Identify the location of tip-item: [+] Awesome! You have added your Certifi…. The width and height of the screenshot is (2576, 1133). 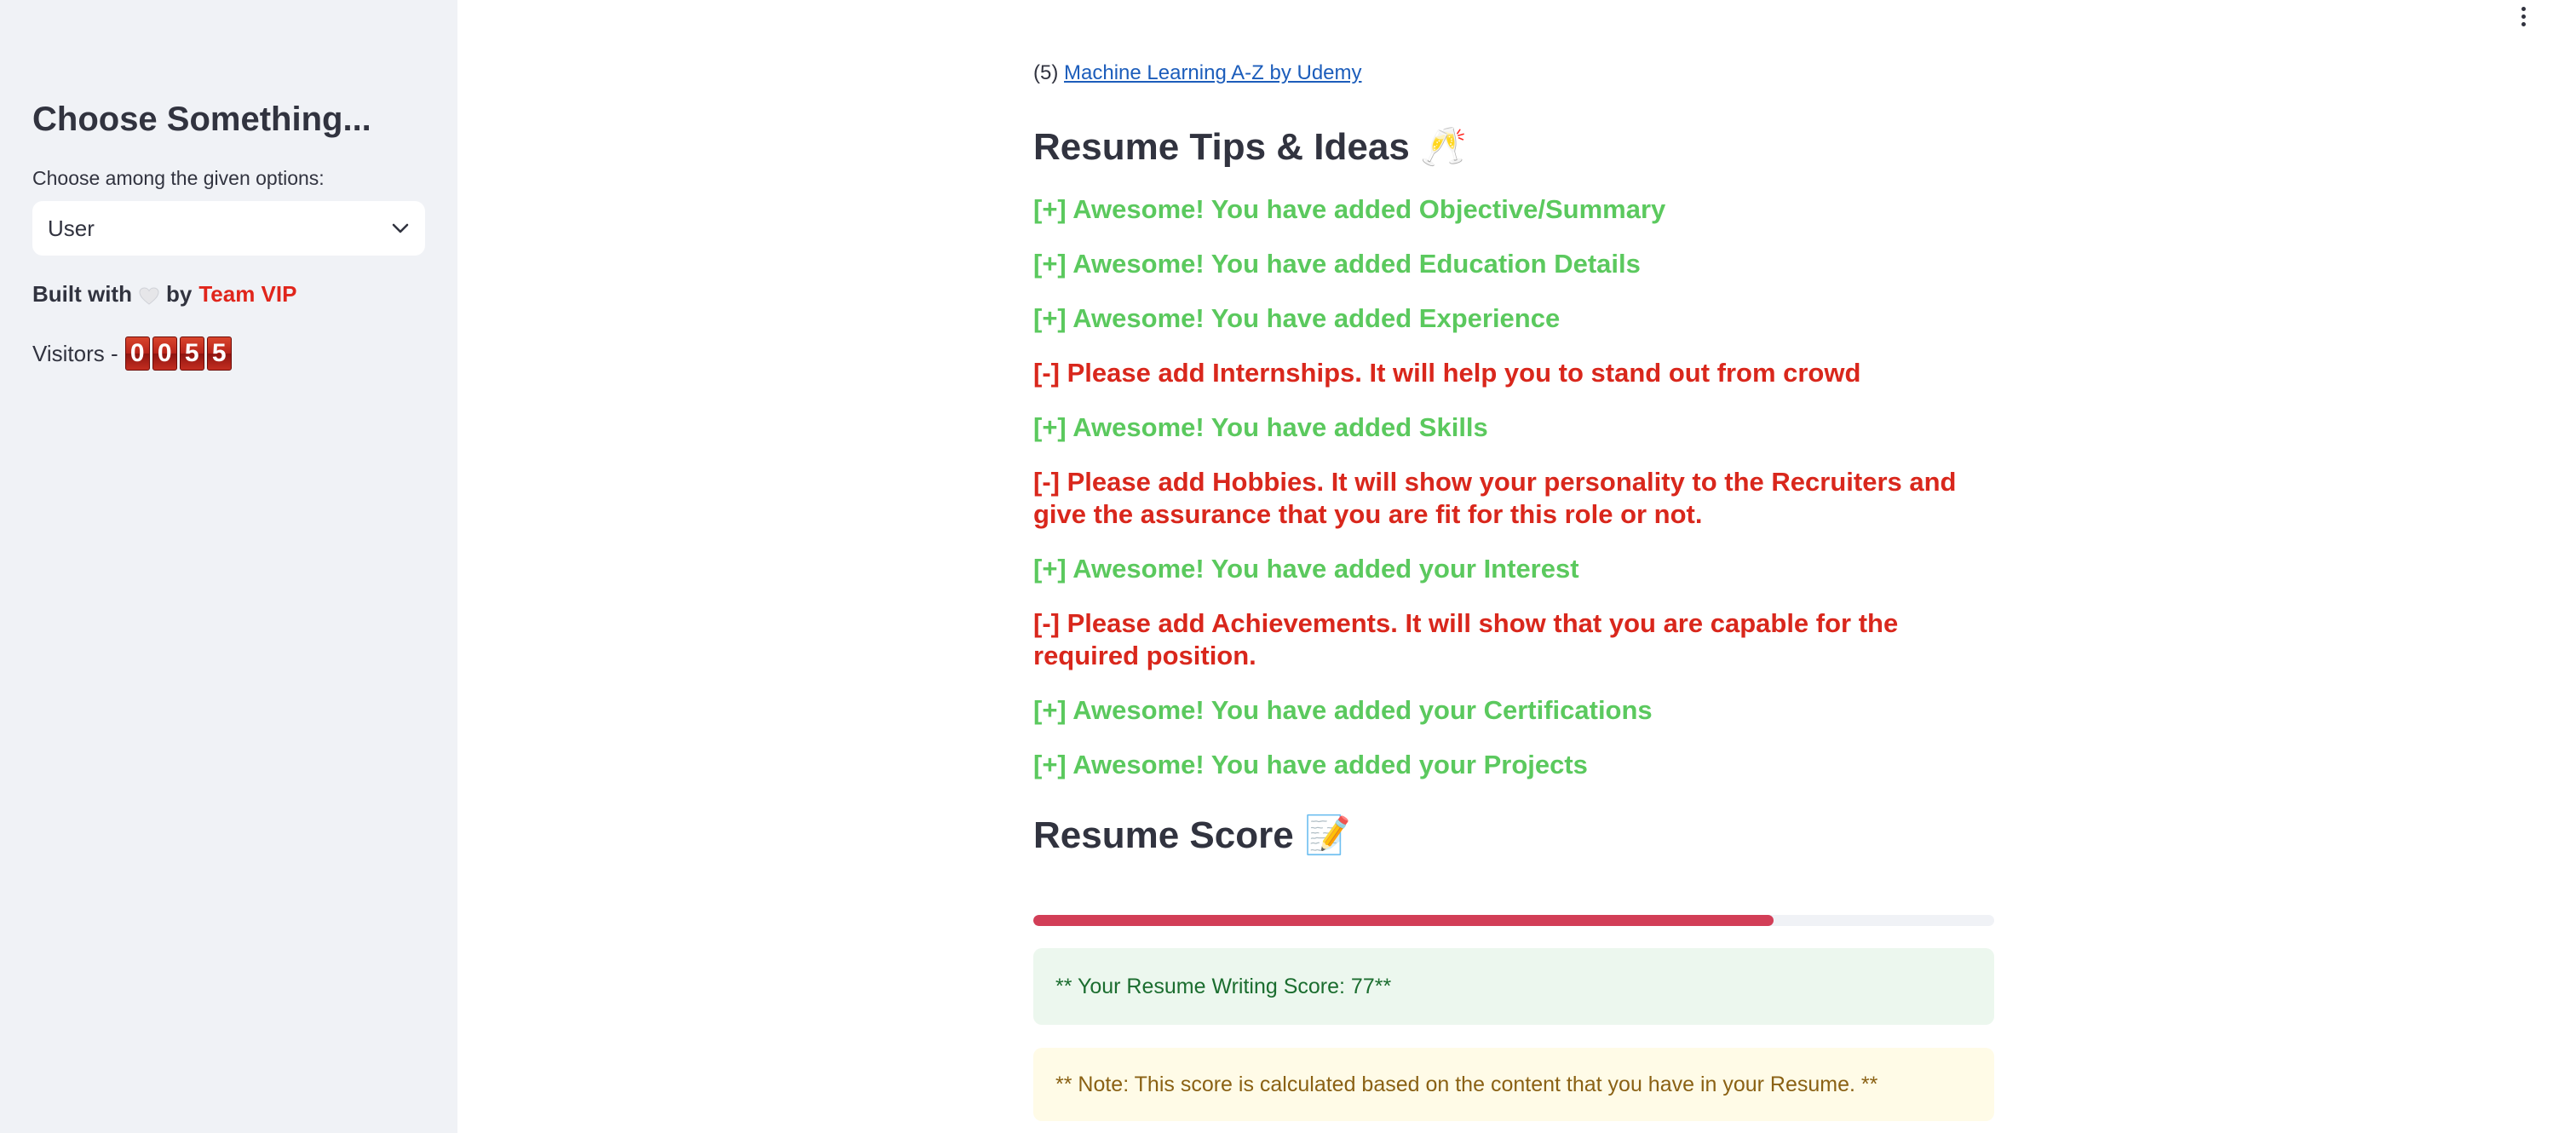
(1343, 710).